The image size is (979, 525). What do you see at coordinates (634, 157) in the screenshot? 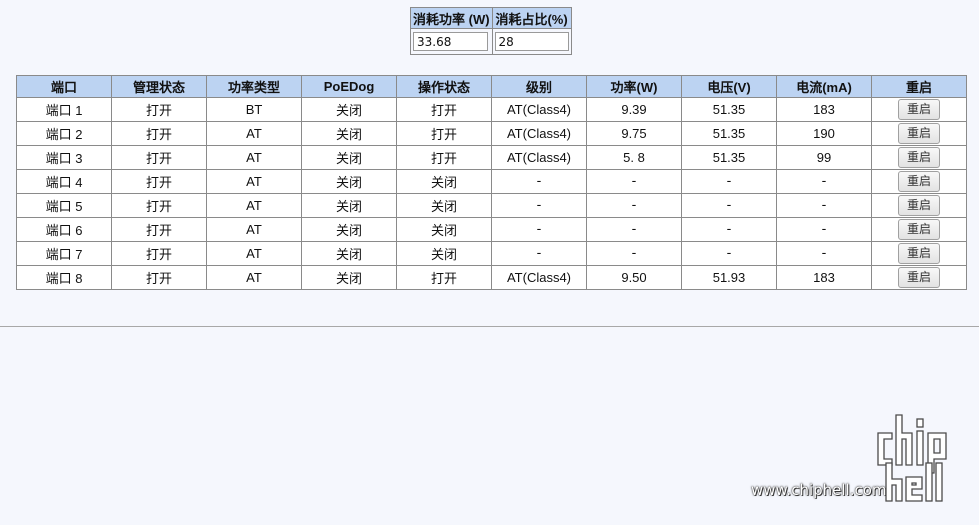
I see `cell-power: 5. 8` at bounding box center [634, 157].